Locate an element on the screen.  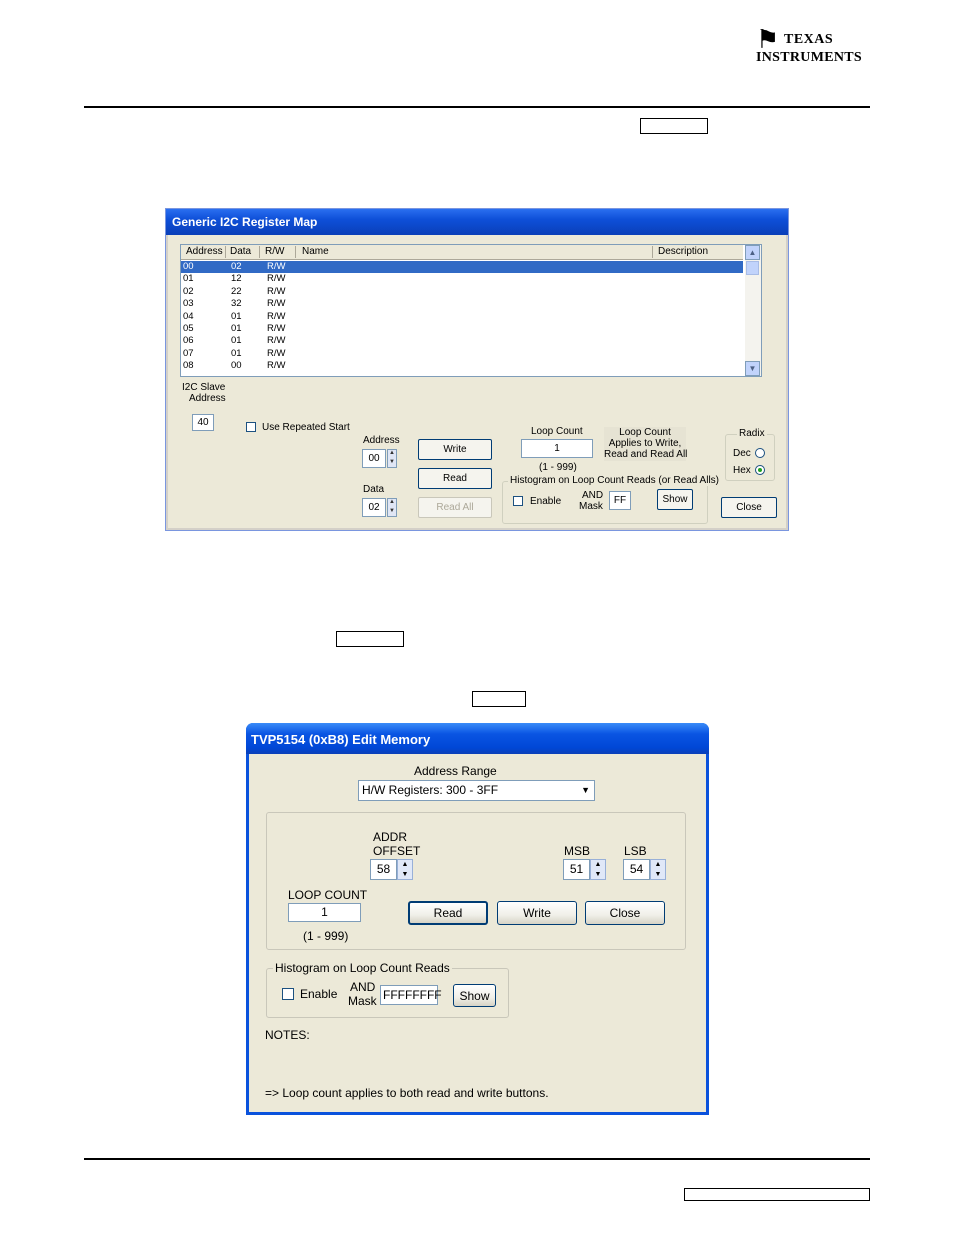
table-row: 03 32 R/W is located at coordinates (462, 304).